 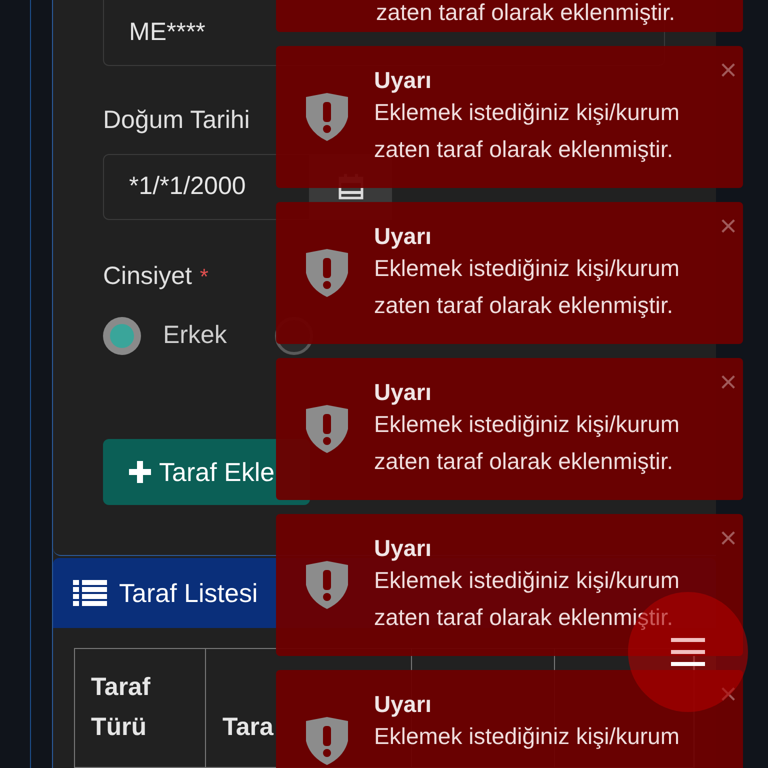 I want to click on radio-button, so click(x=122, y=336).